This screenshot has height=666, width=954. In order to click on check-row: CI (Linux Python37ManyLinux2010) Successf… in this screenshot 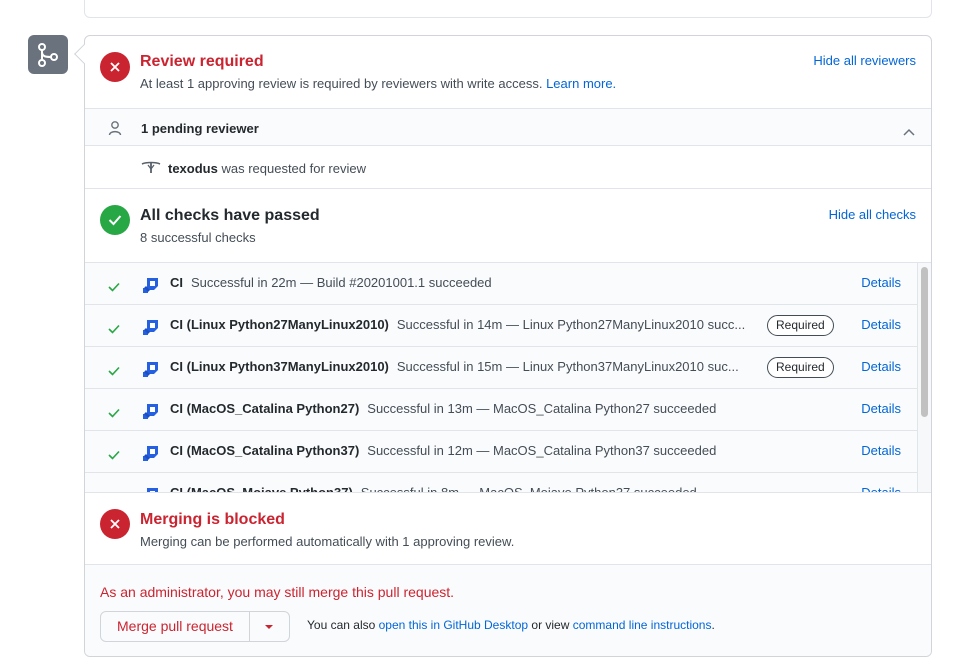, I will do `click(501, 368)`.